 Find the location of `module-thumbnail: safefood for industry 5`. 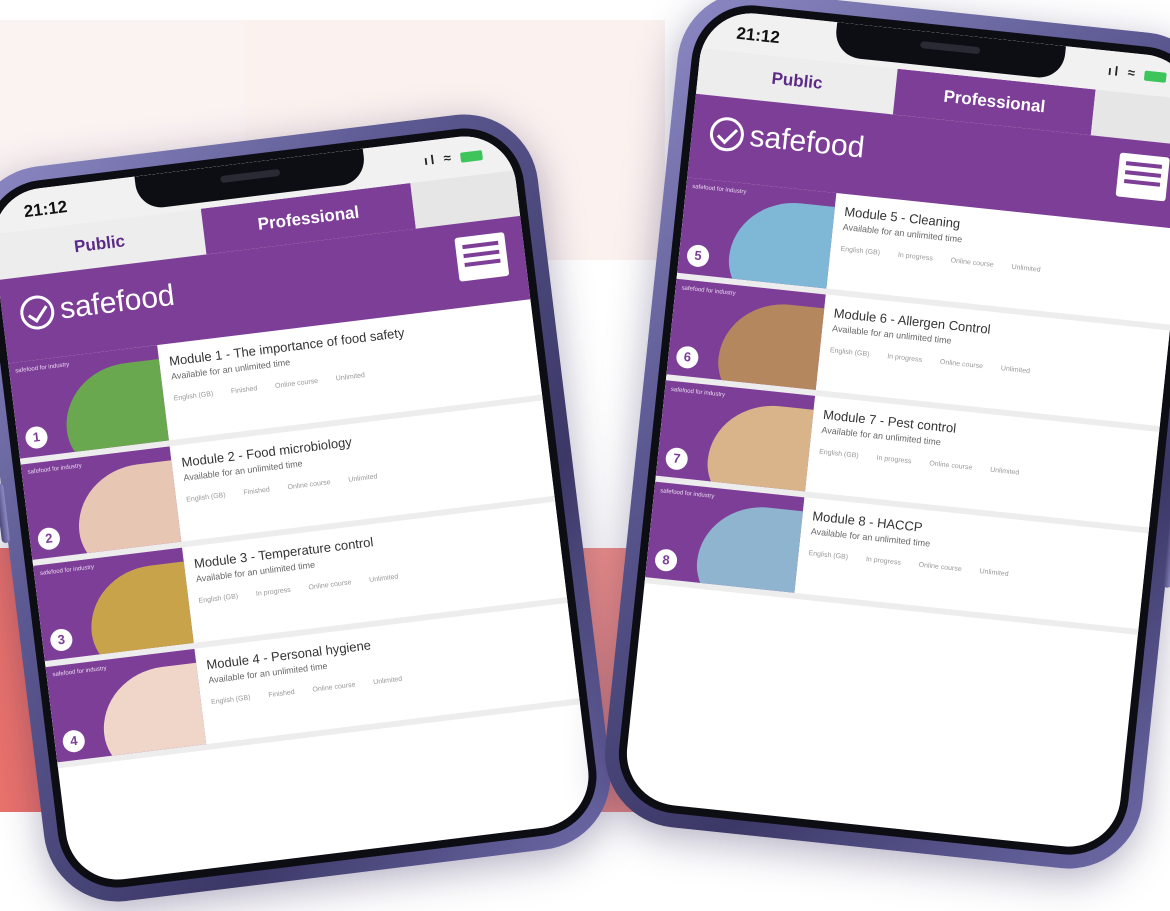

module-thumbnail: safefood for industry 5 is located at coordinates (756, 232).